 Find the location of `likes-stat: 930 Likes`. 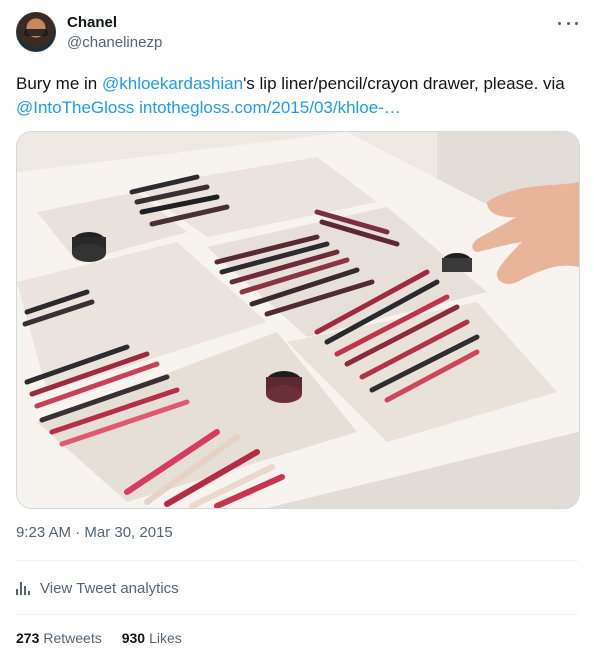

likes-stat: 930 Likes is located at coordinates (152, 638).